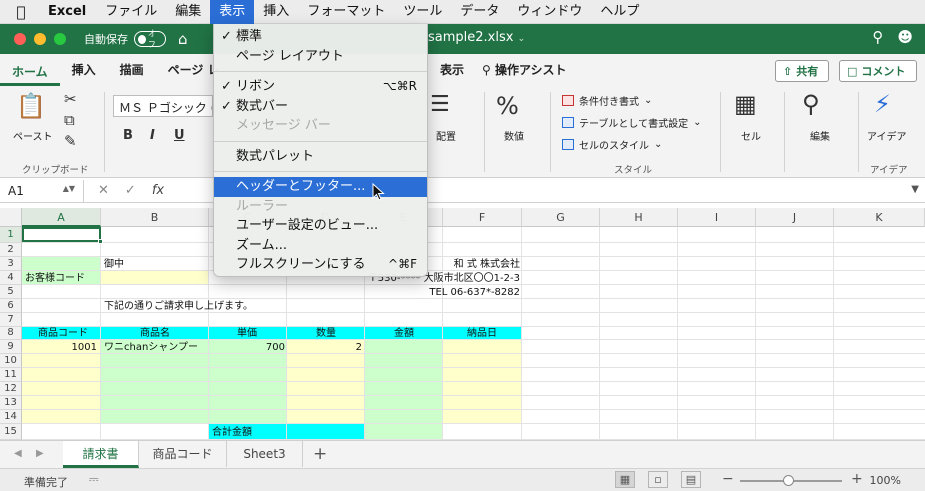  Describe the element at coordinates (11, 432) in the screenshot. I see `row-header-15: 15` at that location.